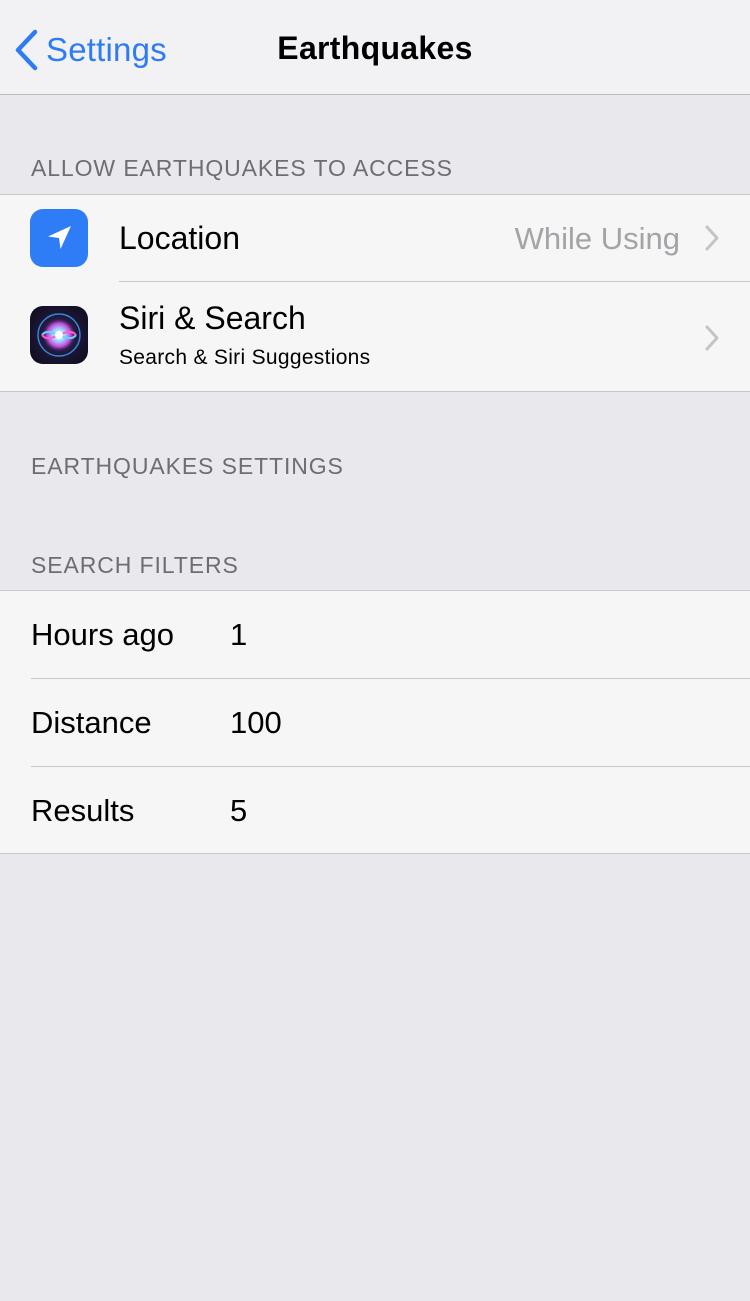 The image size is (750, 1301). Describe the element at coordinates (59, 238) in the screenshot. I see `location-arrow-icon` at that location.